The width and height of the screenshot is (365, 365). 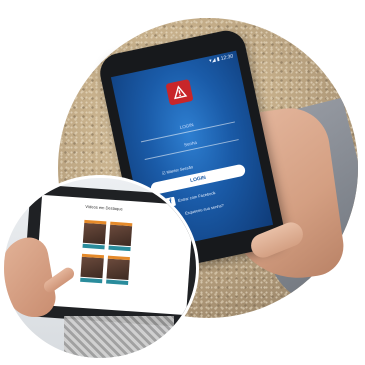 I want to click on tablet-screen: Vídeos em Destaque, so click(x=114, y=255).